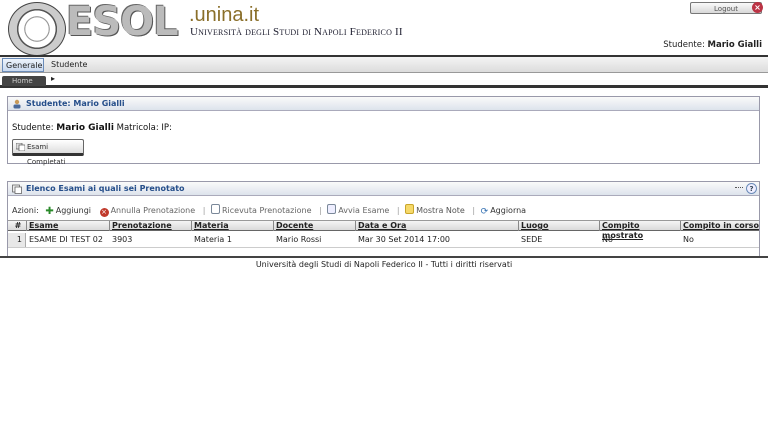 The height and width of the screenshot is (432, 768). I want to click on cell-docente: Mario Rossi, so click(299, 239).